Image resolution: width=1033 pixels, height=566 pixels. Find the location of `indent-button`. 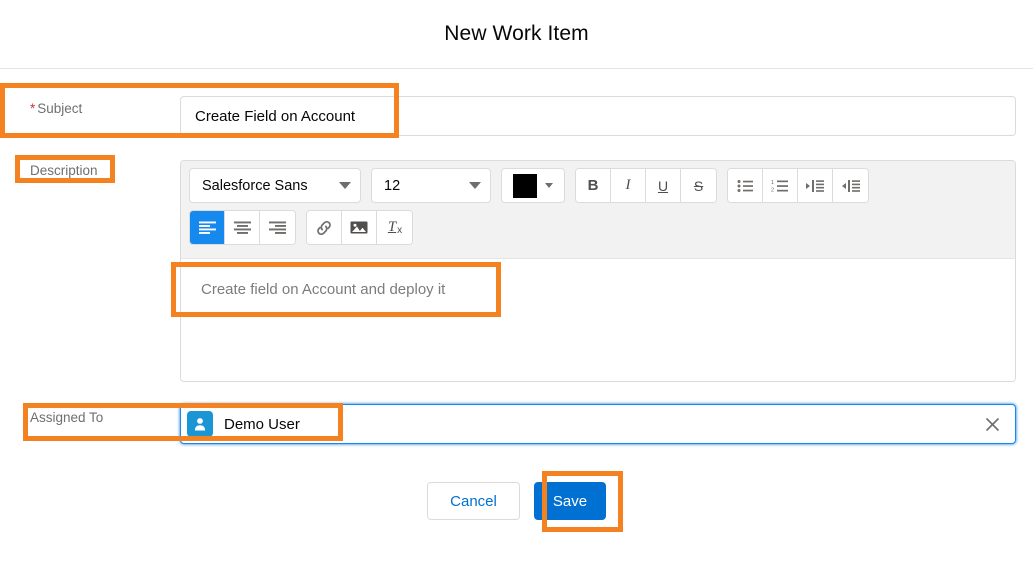

indent-button is located at coordinates (815, 185).